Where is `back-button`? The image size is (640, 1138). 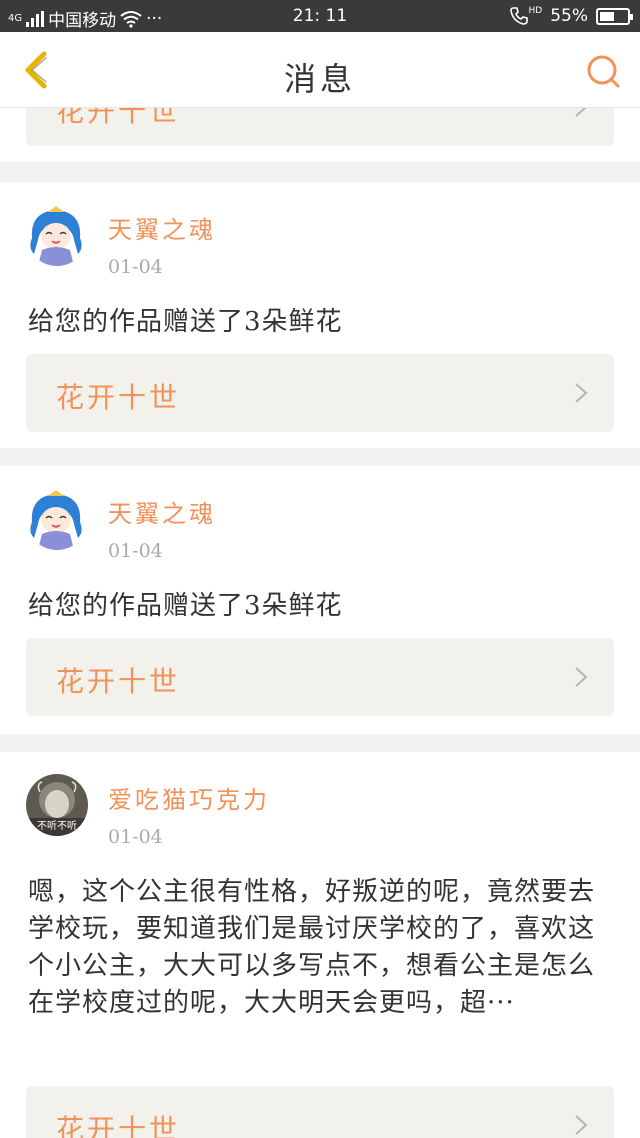 back-button is located at coordinates (38, 70).